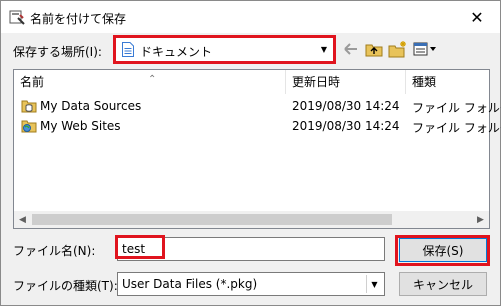 The height and width of the screenshot is (306, 501). I want to click on location-select: ドキュメント ▼, so click(225, 49).